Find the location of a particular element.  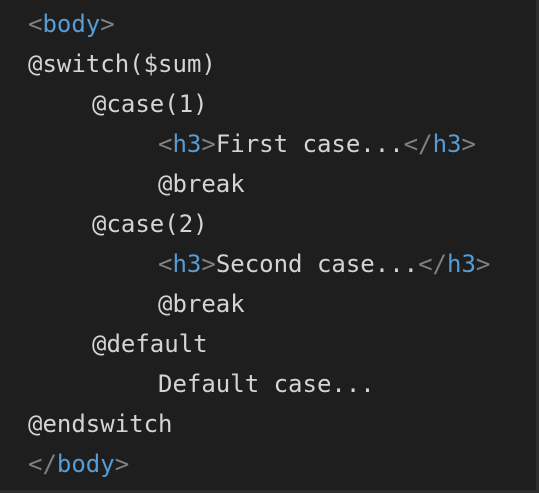

code-line-case-2: @case(2) is located at coordinates (259, 224).